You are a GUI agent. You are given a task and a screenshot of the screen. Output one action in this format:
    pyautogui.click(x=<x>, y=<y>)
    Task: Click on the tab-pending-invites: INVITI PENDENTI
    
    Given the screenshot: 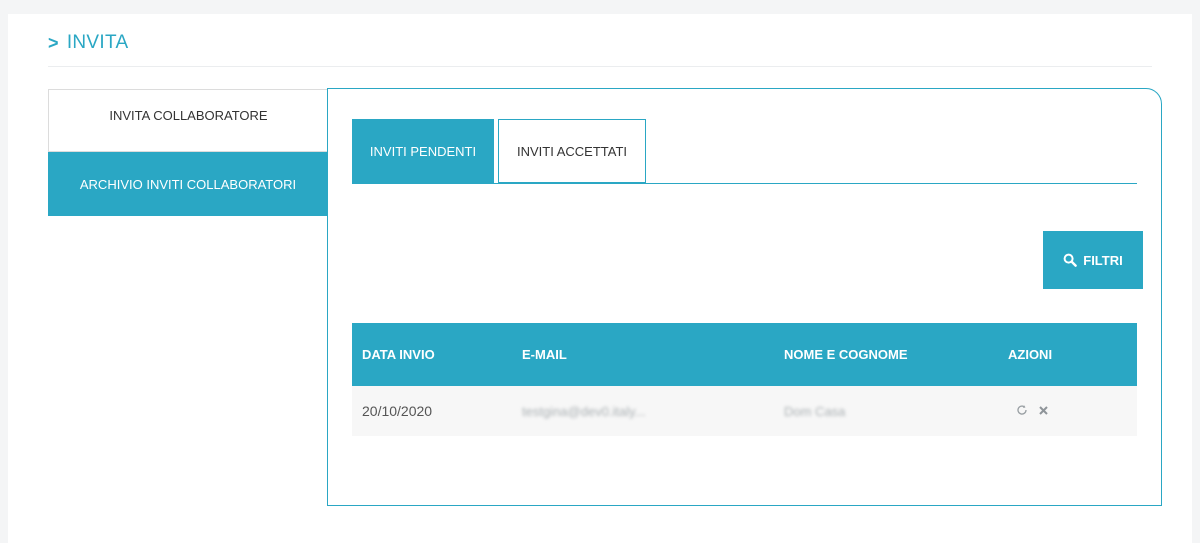 What is the action you would take?
    pyautogui.click(x=423, y=151)
    